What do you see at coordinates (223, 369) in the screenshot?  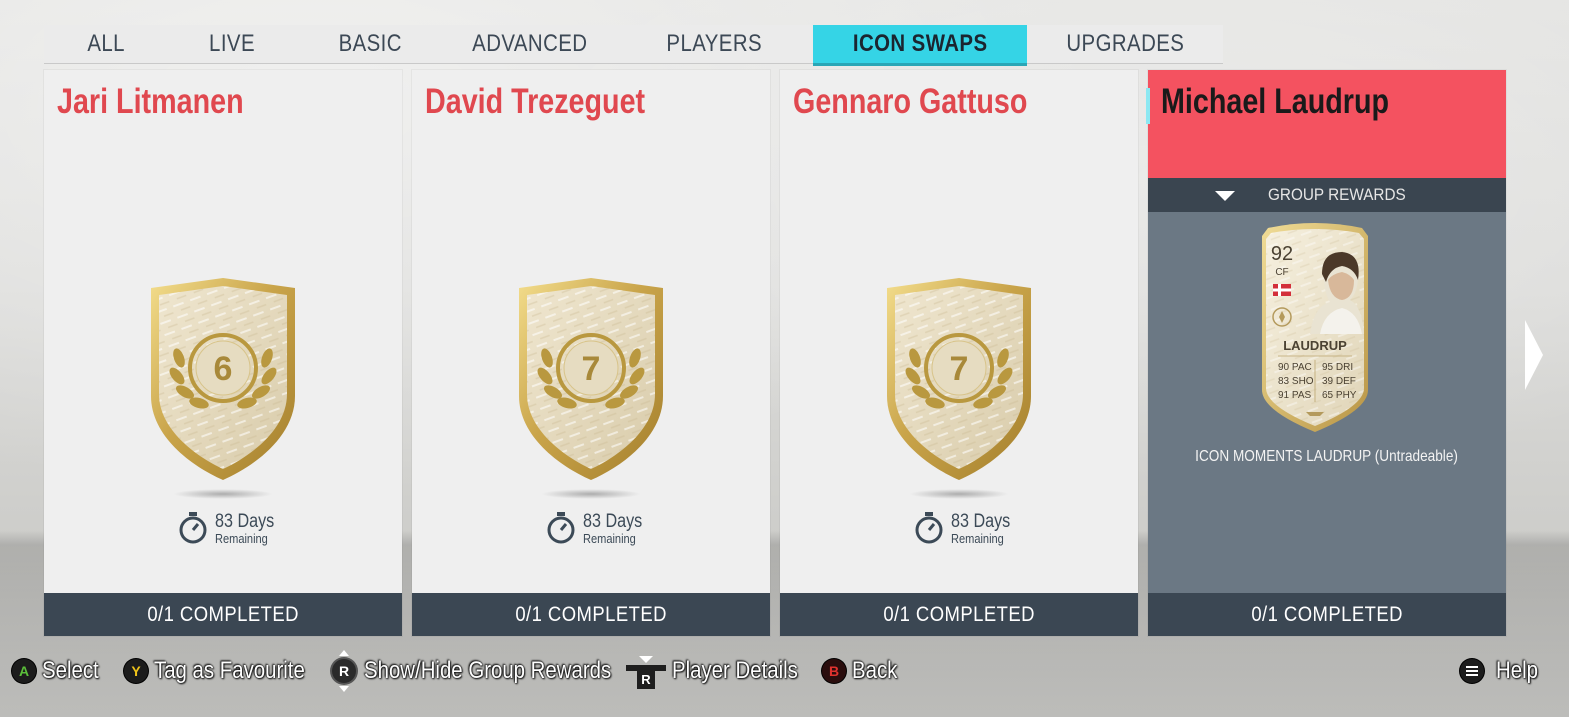 I see `badge-number: 6` at bounding box center [223, 369].